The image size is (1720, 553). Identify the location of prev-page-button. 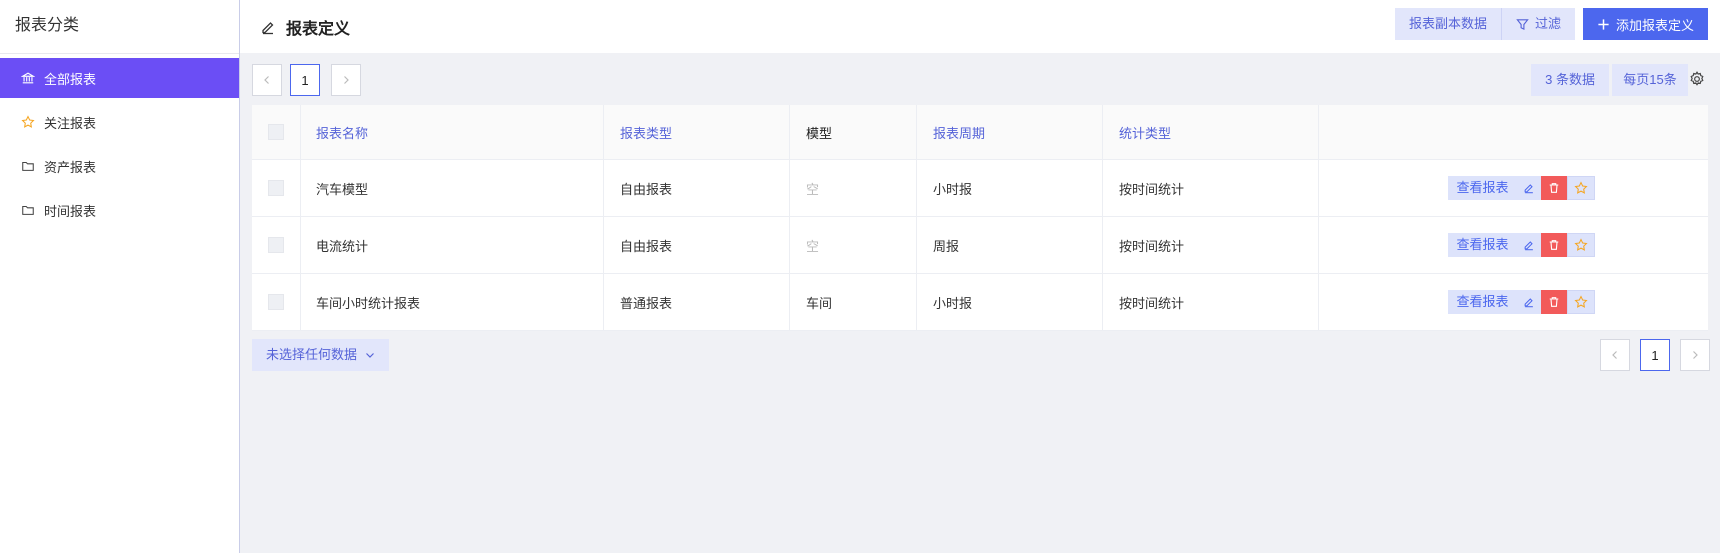
(267, 80).